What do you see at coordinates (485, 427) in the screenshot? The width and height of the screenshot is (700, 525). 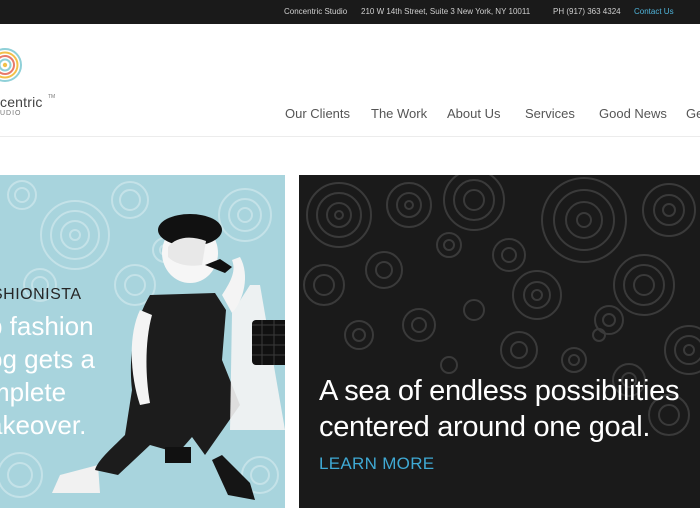 I see `hero-tagline-line: centered around one goal.` at bounding box center [485, 427].